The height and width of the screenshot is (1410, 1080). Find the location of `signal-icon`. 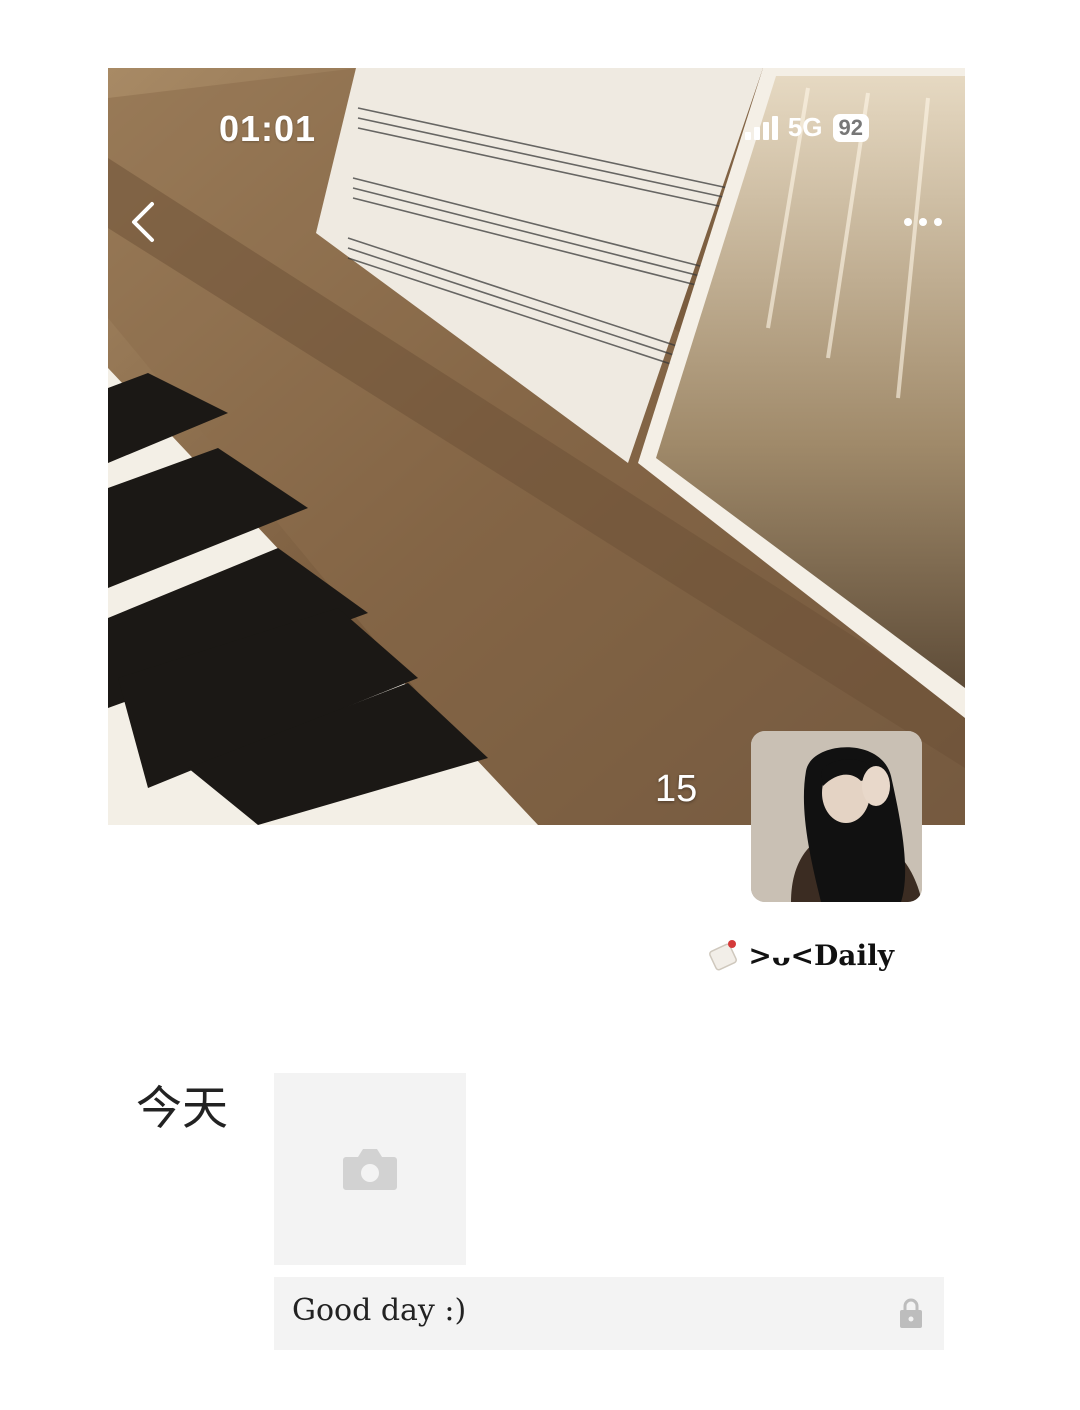

signal-icon is located at coordinates (761, 127).